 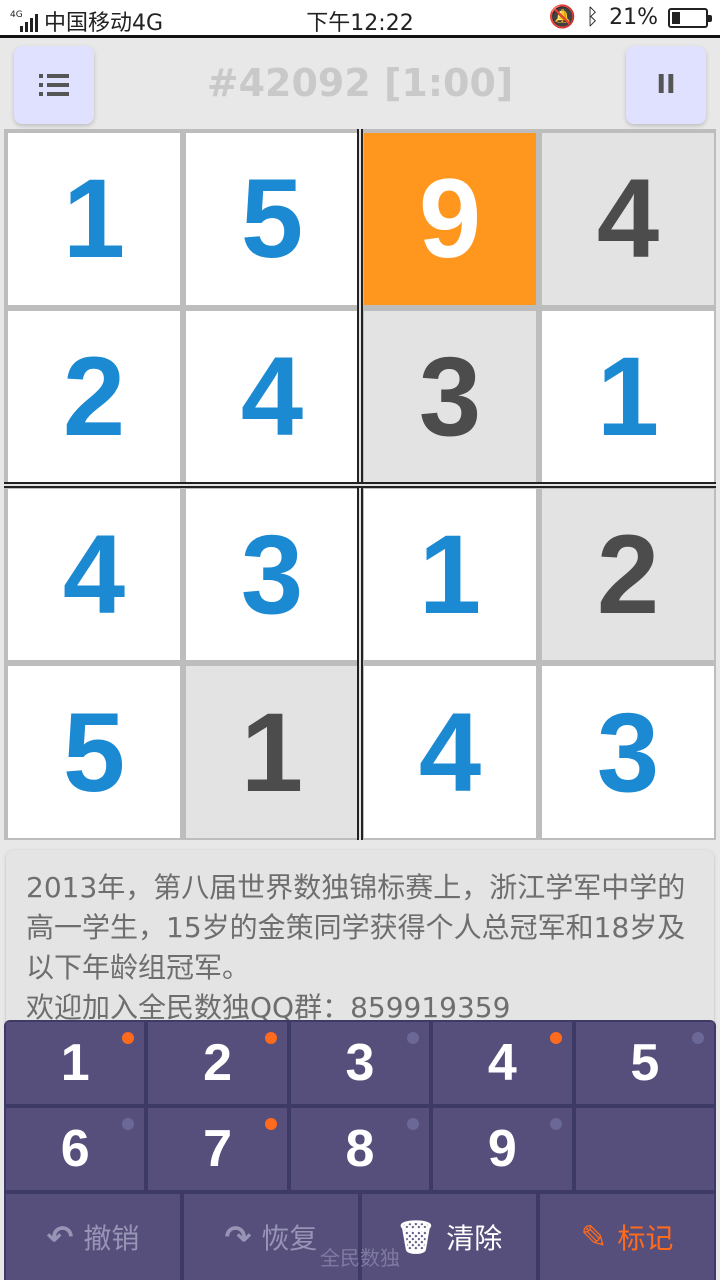 I want to click on mark-button: ✎ 标记, so click(x=627, y=1237).